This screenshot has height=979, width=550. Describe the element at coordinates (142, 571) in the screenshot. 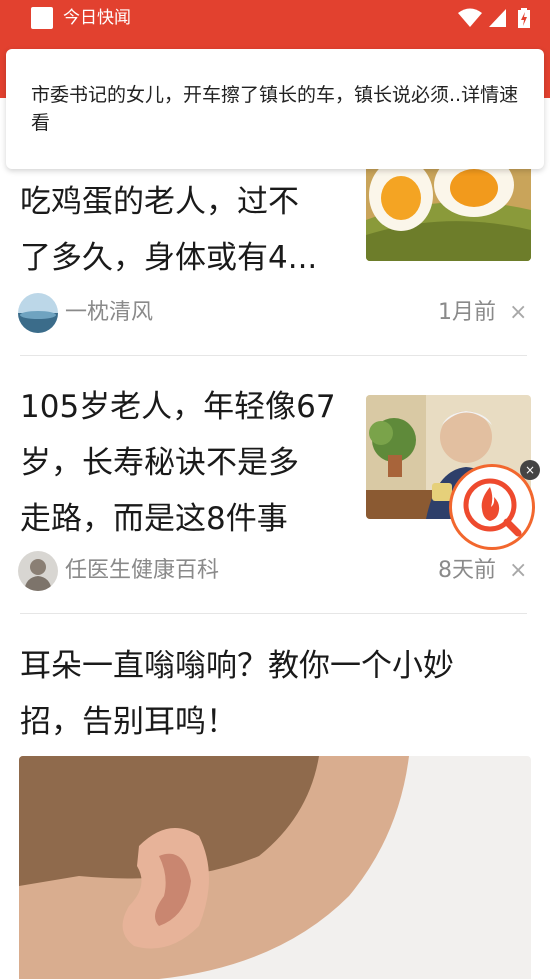

I see `author-name: 任医生健康百科` at that location.